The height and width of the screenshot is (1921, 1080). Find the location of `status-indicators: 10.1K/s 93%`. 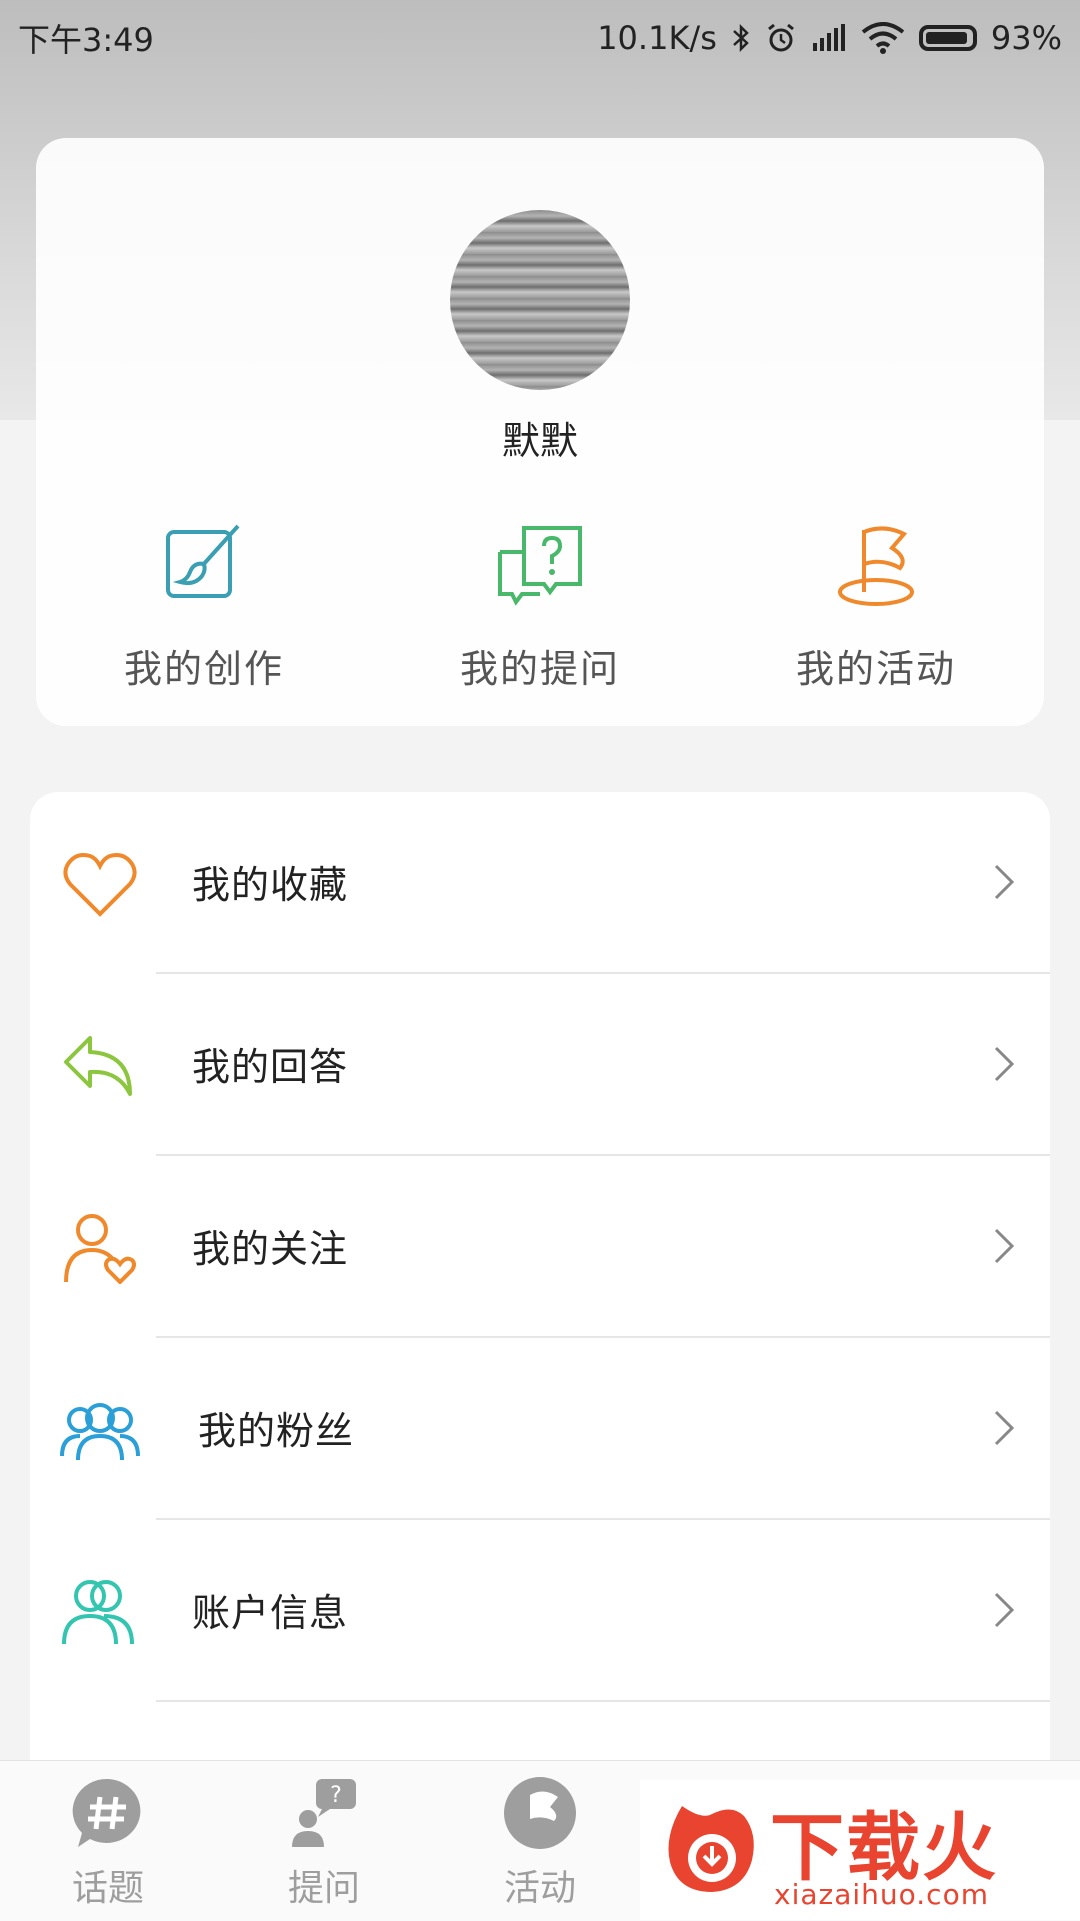

status-indicators: 10.1K/s 93% is located at coordinates (829, 38).